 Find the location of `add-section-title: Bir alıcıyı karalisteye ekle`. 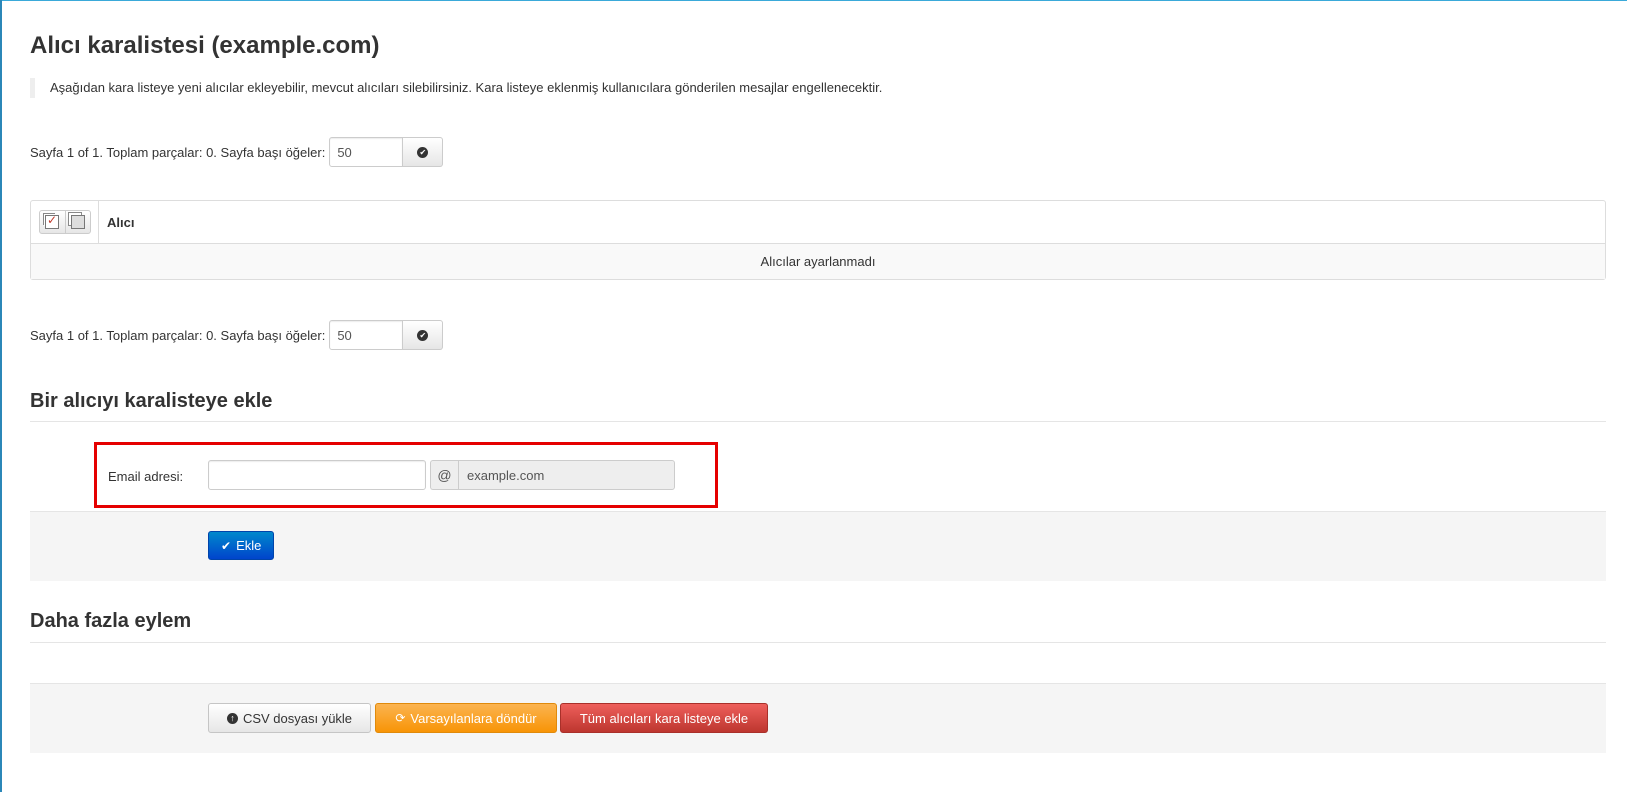

add-section-title: Bir alıcıyı karalisteye ekle is located at coordinates (151, 401).